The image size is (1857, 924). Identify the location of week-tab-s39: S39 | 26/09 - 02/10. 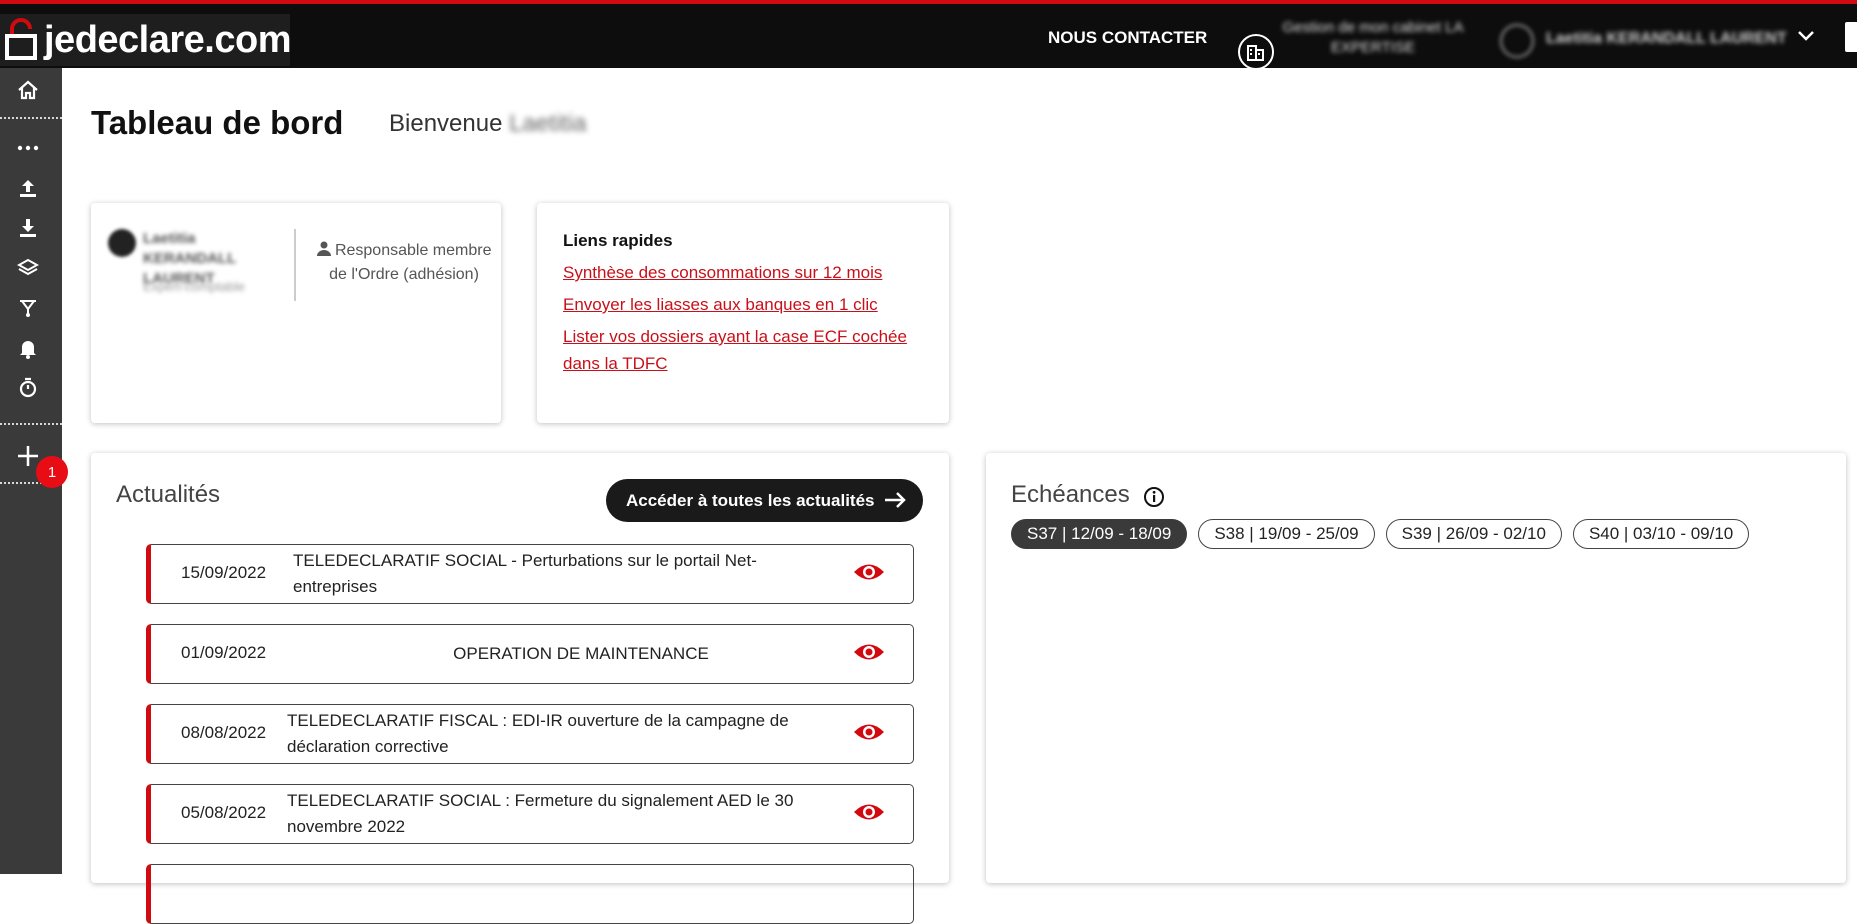
(1473, 534).